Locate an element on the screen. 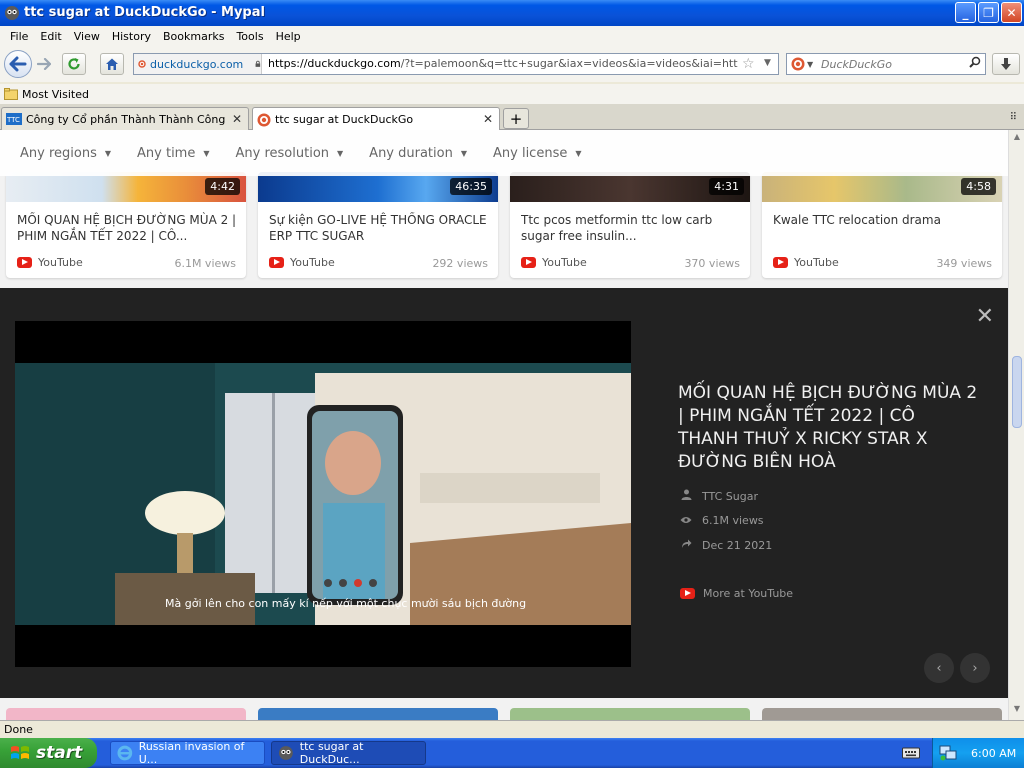 Image resolution: width=1024 pixels, height=768 pixels. menu-view: View is located at coordinates (87, 36).